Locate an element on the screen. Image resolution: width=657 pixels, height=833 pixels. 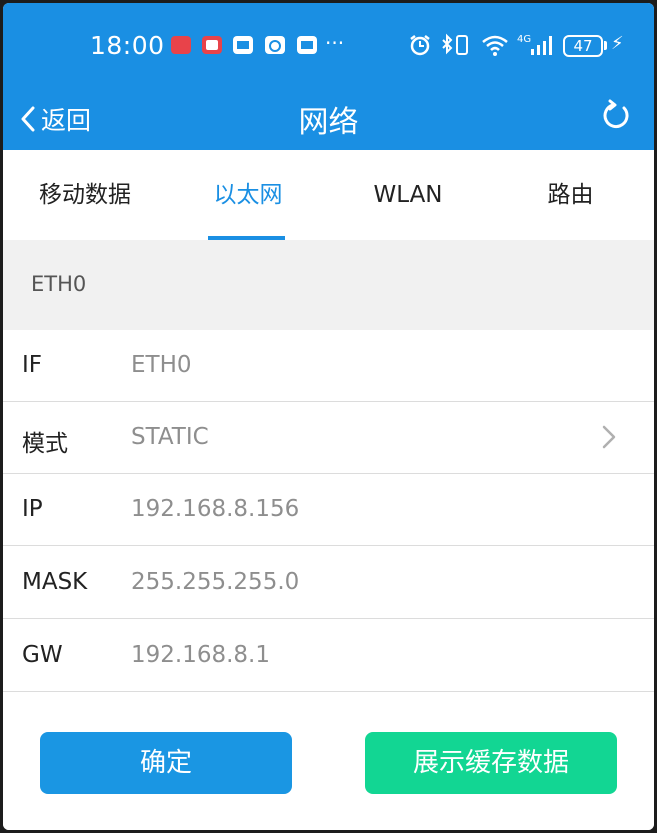
row-label: 模式 is located at coordinates (45, 444).